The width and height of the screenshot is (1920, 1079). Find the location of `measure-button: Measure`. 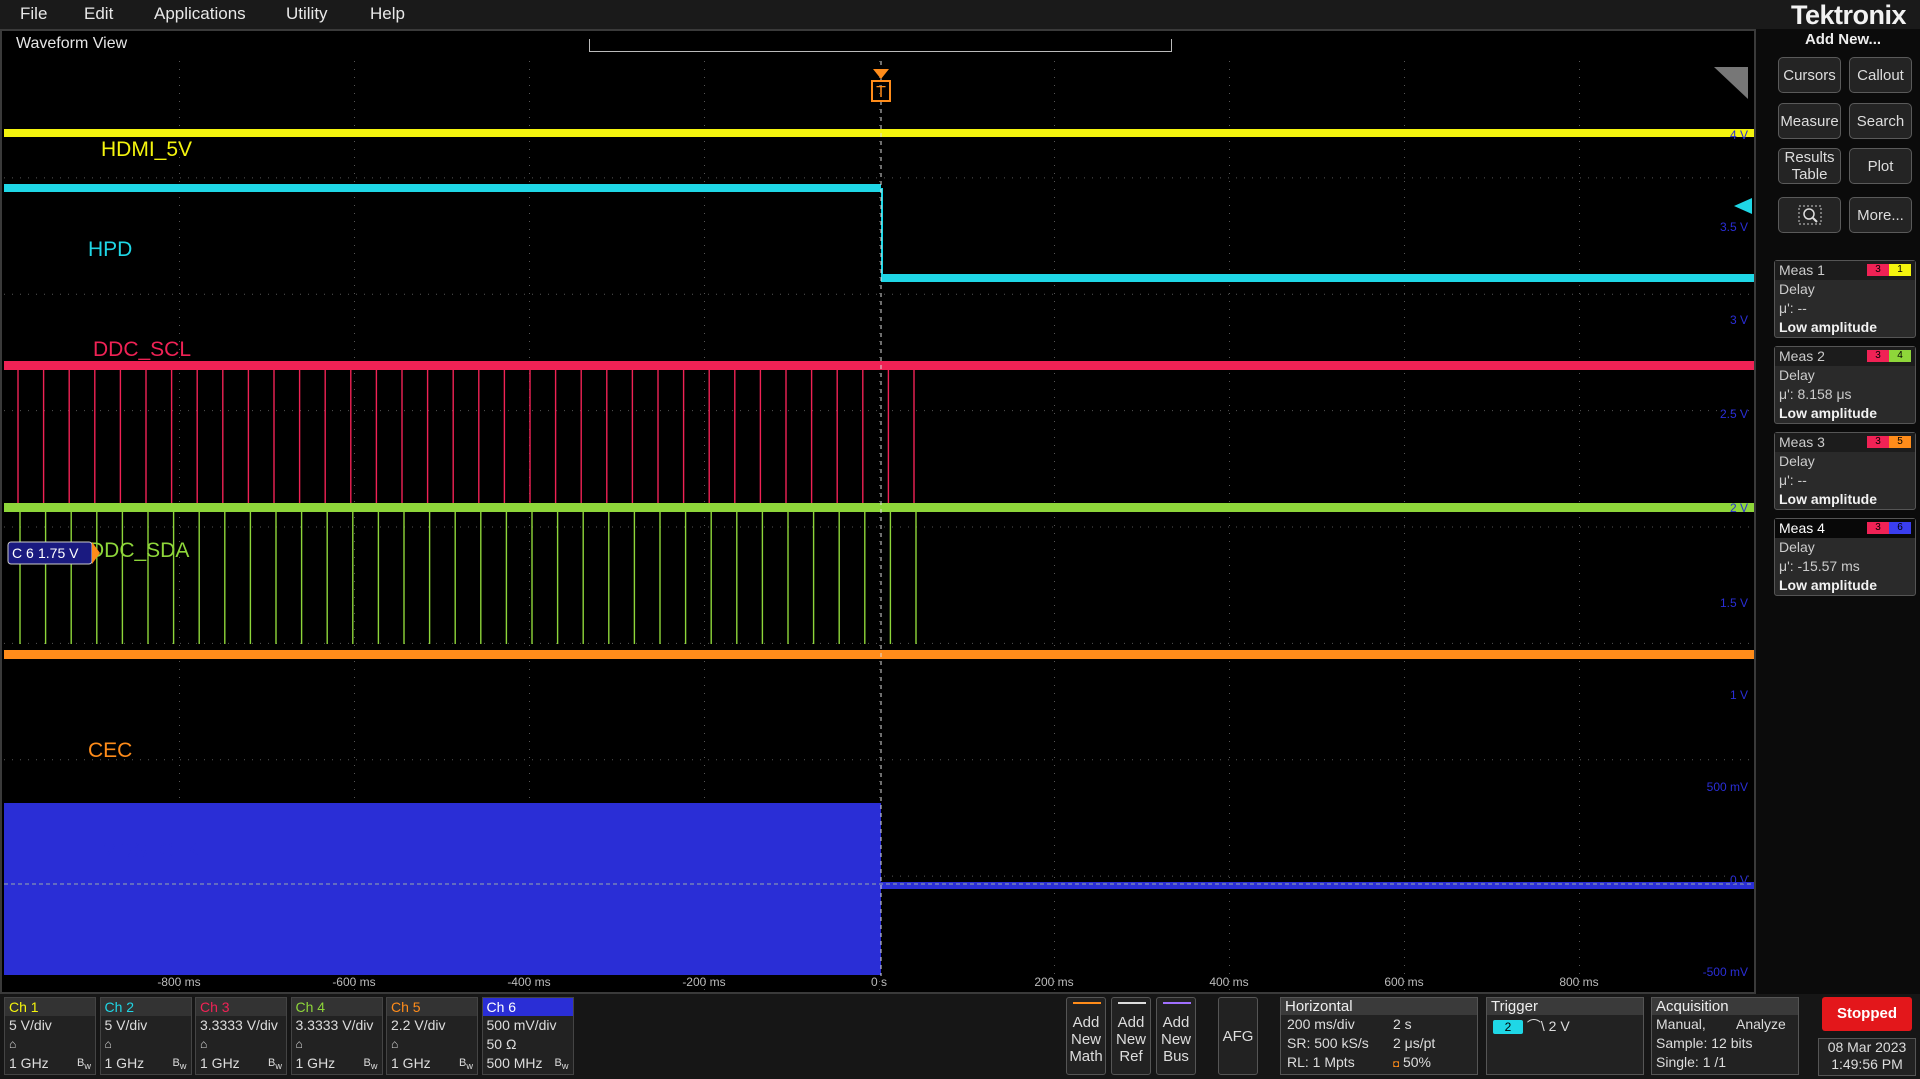

measure-button: Measure is located at coordinates (1809, 121).